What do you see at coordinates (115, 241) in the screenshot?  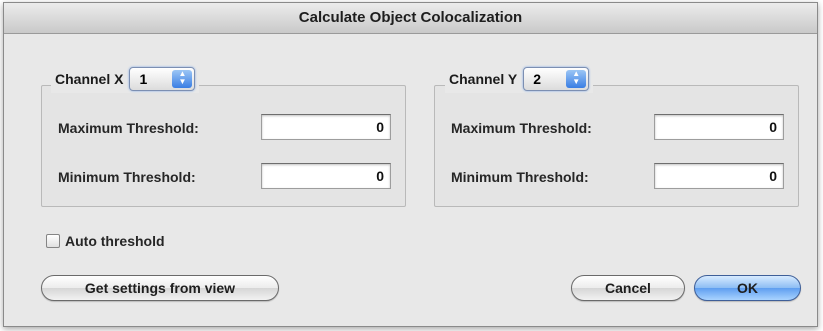 I see `auto-threshold-label: Auto threshold` at bounding box center [115, 241].